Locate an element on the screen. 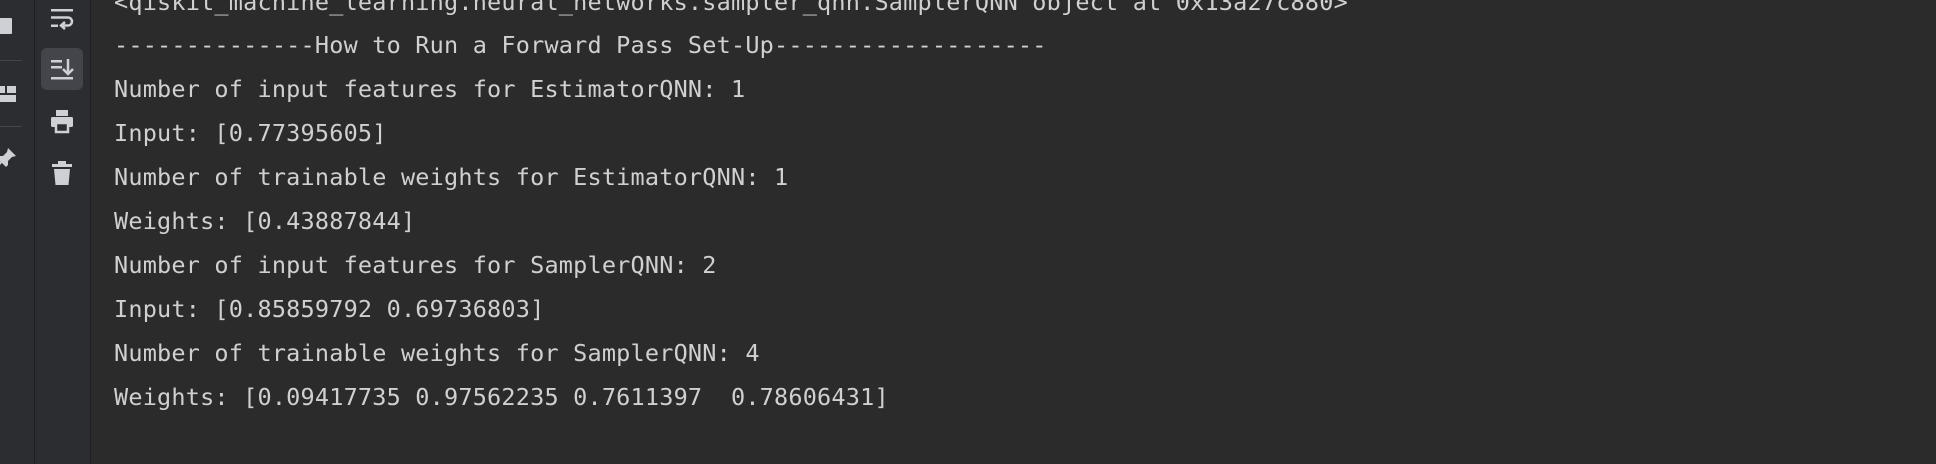  clear-all-button is located at coordinates (62, 173).